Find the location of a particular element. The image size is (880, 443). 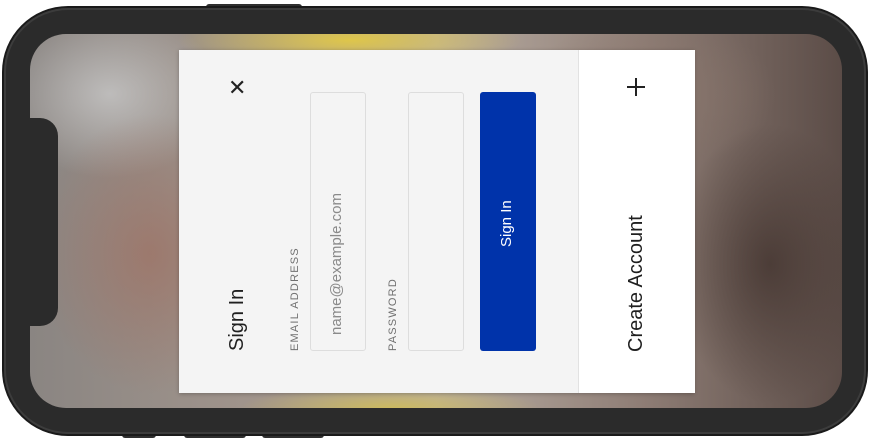

page-title: Sign In is located at coordinates (237, 319).